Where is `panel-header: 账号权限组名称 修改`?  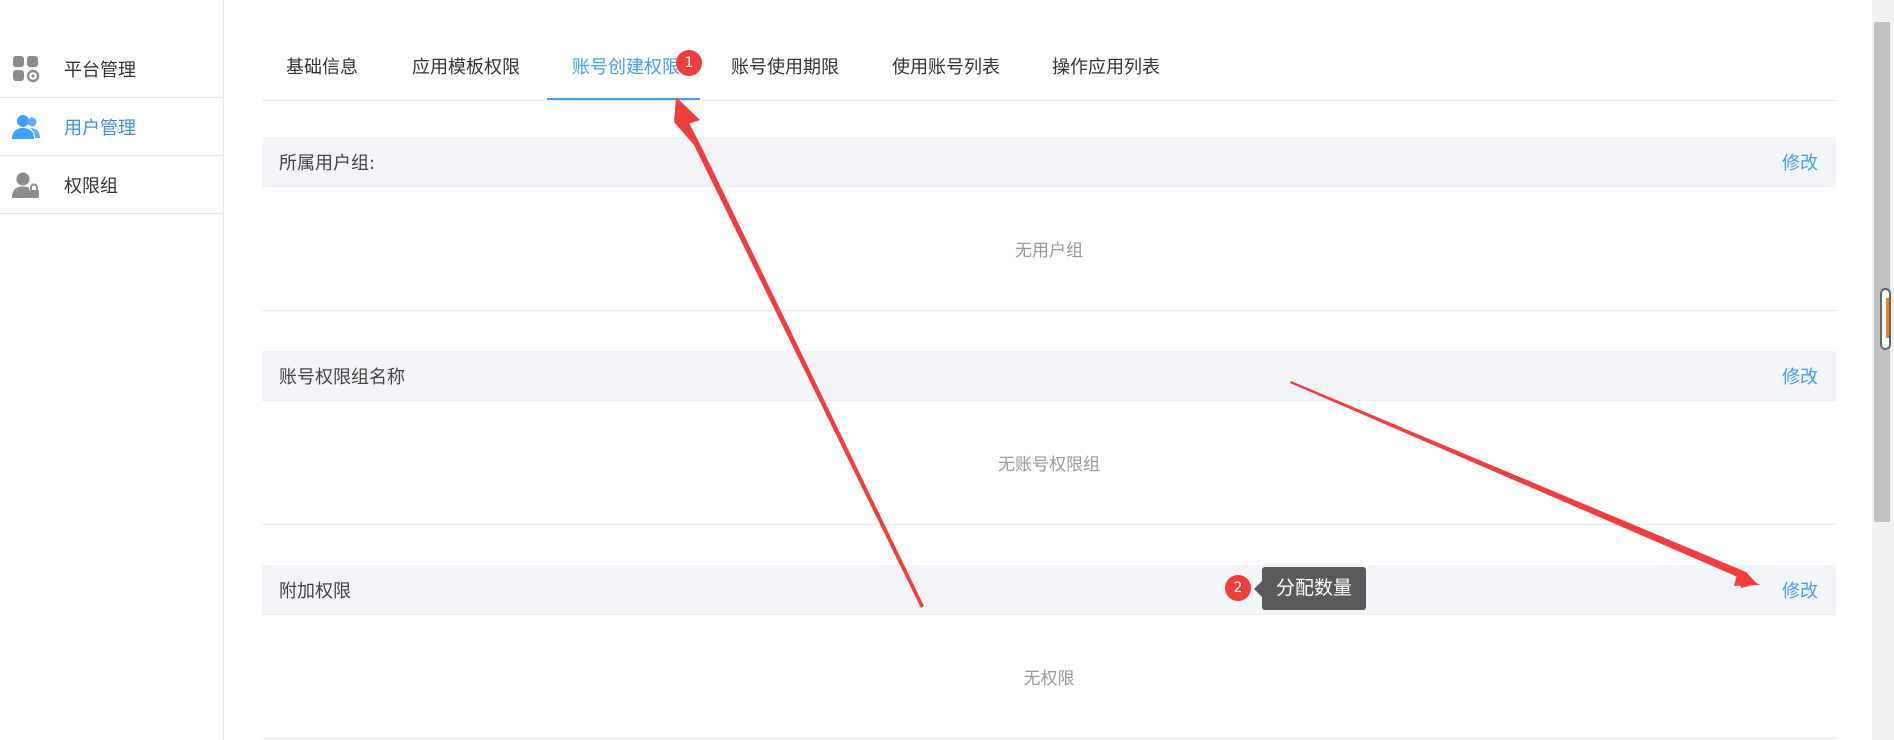 panel-header: 账号权限组名称 修改 is located at coordinates (1049, 376).